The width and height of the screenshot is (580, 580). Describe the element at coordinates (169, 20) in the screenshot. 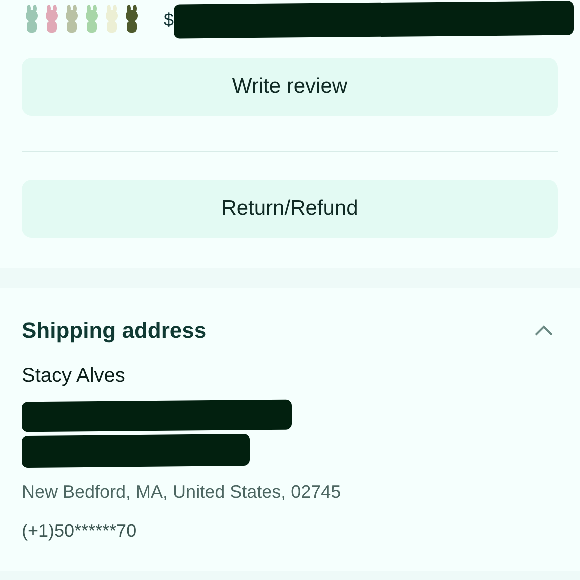

I see `price-text: $` at that location.